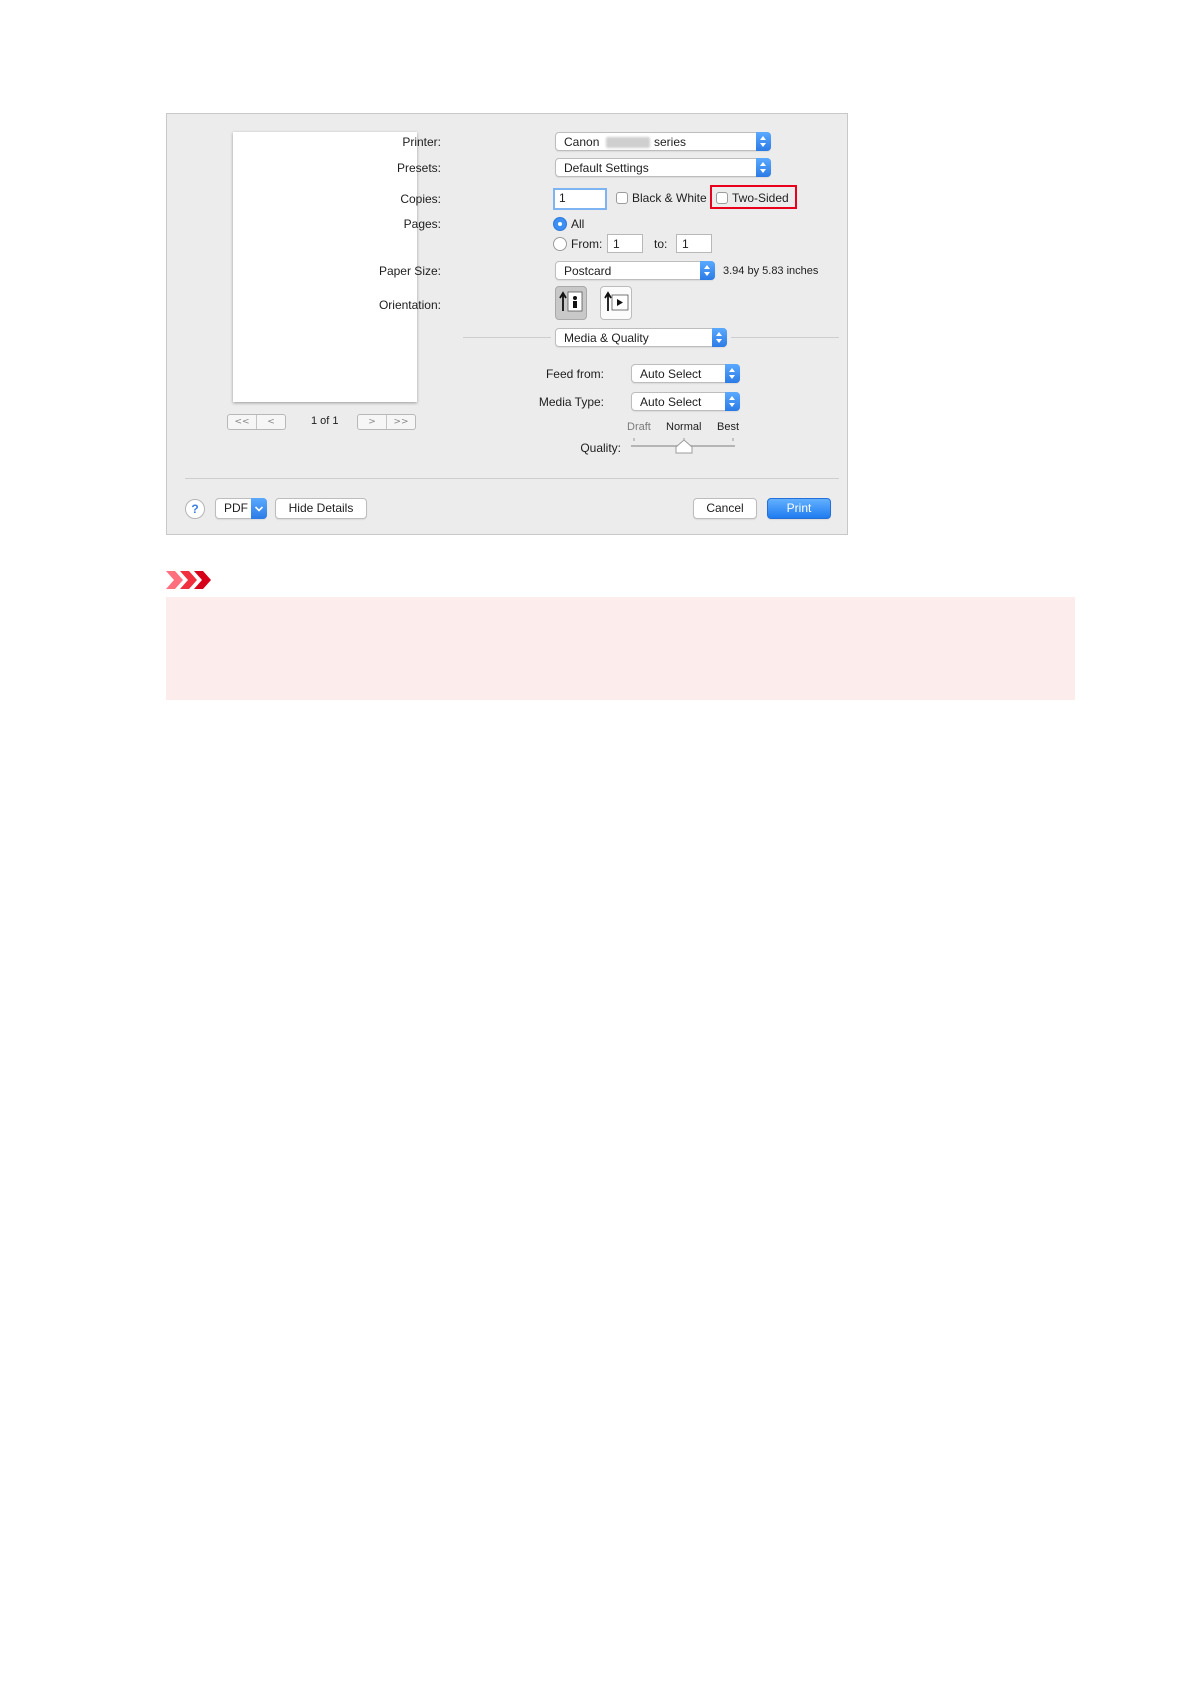 The width and height of the screenshot is (1192, 1685). Describe the element at coordinates (420, 199) in the screenshot. I see `copies-label: Copies:` at that location.